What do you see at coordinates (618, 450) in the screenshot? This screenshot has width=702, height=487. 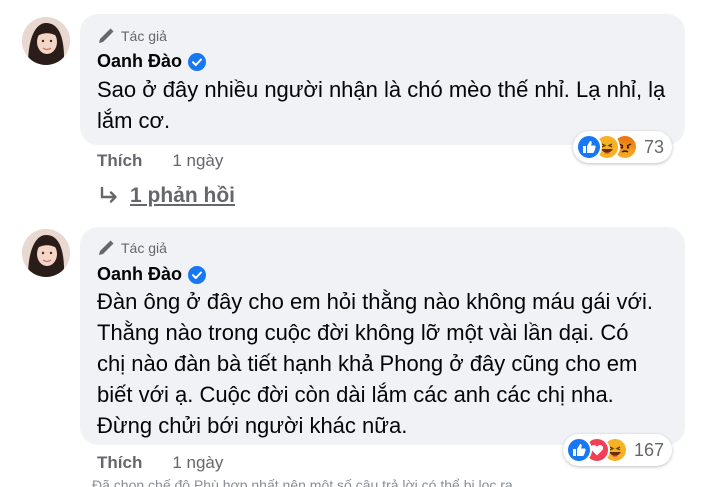 I see `reaction-summary: 167` at bounding box center [618, 450].